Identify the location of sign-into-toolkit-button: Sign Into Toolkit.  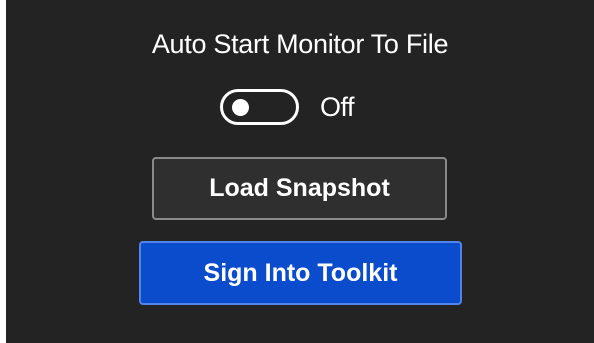
(300, 273).